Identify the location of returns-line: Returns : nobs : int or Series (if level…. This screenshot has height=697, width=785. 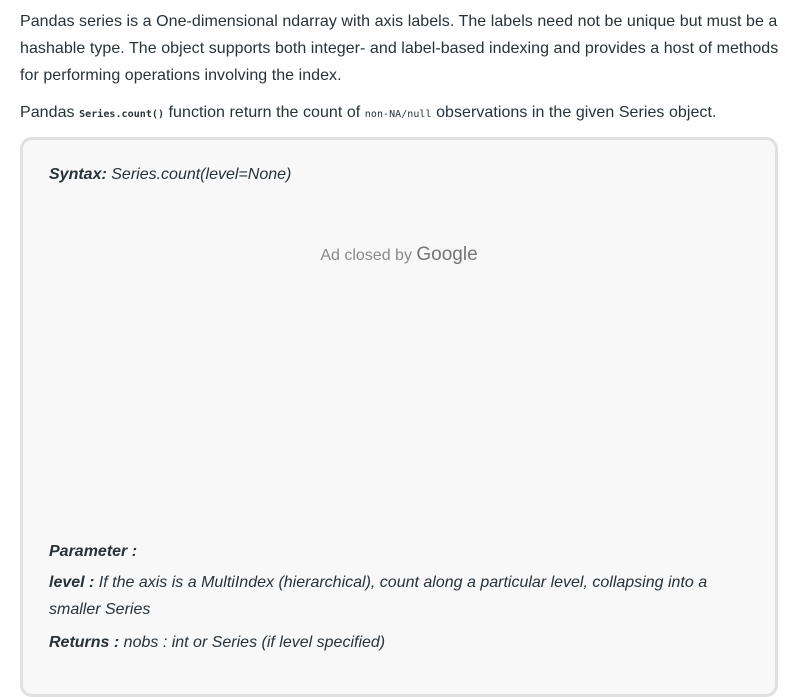
(217, 643).